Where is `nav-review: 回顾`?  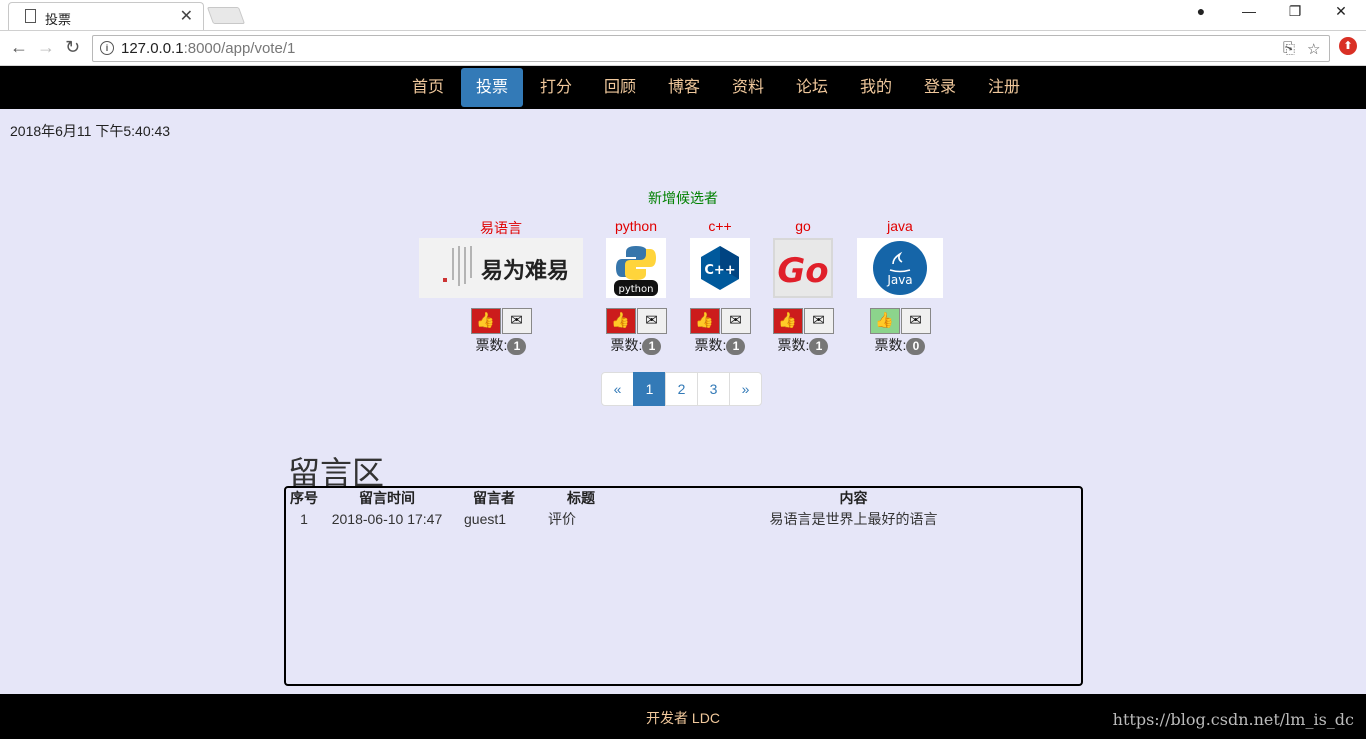 nav-review: 回顾 is located at coordinates (620, 87).